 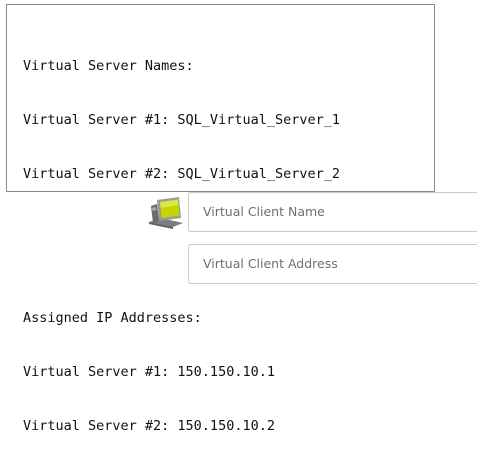 What do you see at coordinates (166, 213) in the screenshot?
I see `computer-monitor-icon` at bounding box center [166, 213].